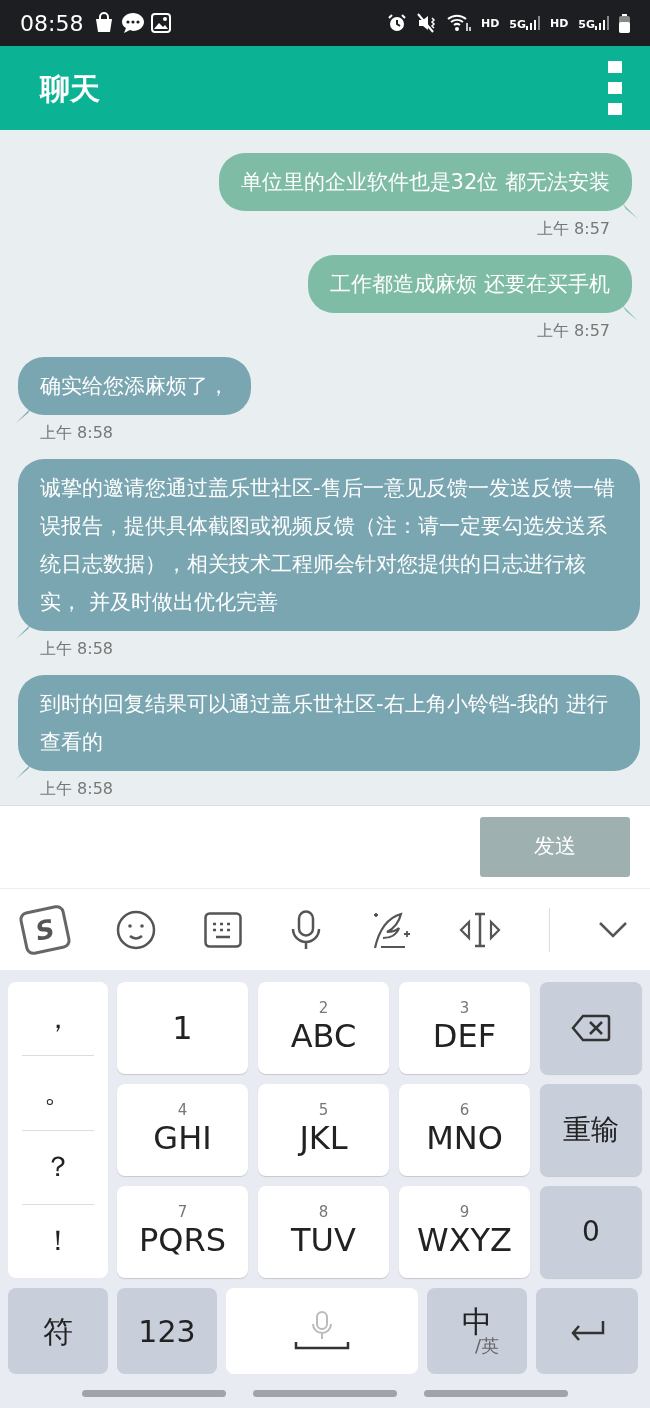 This screenshot has height=1408, width=650. Describe the element at coordinates (458, 23) in the screenshot. I see `wifi-icon` at that location.